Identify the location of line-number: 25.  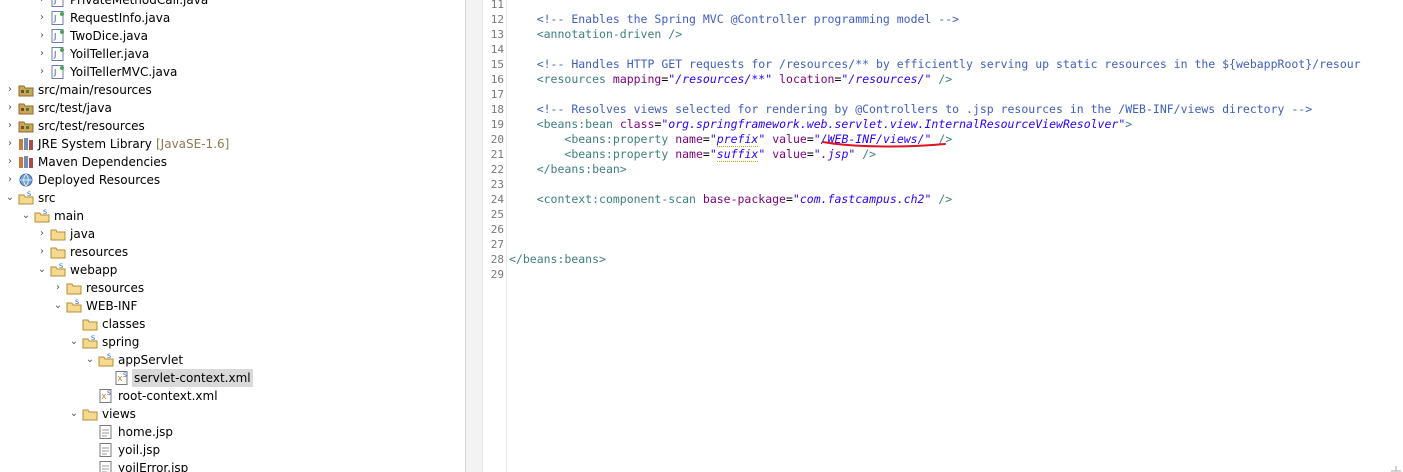
(497, 214).